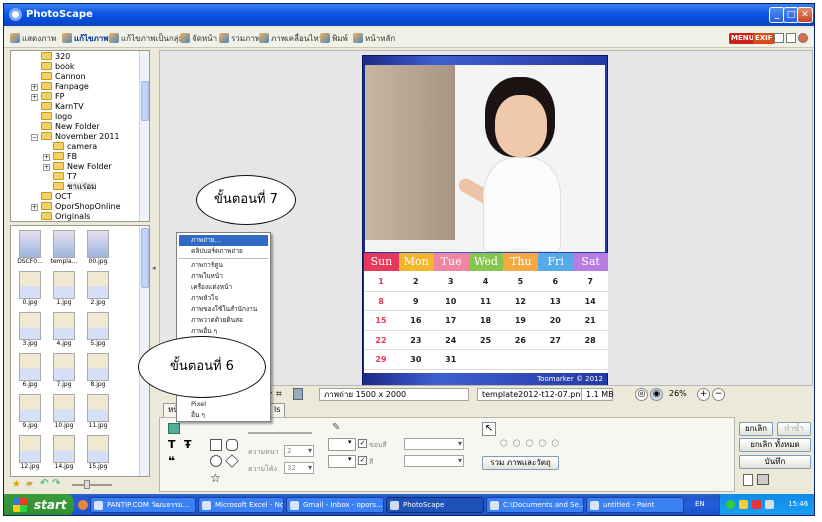  I want to click on folder-icon: ▰, so click(29, 484).